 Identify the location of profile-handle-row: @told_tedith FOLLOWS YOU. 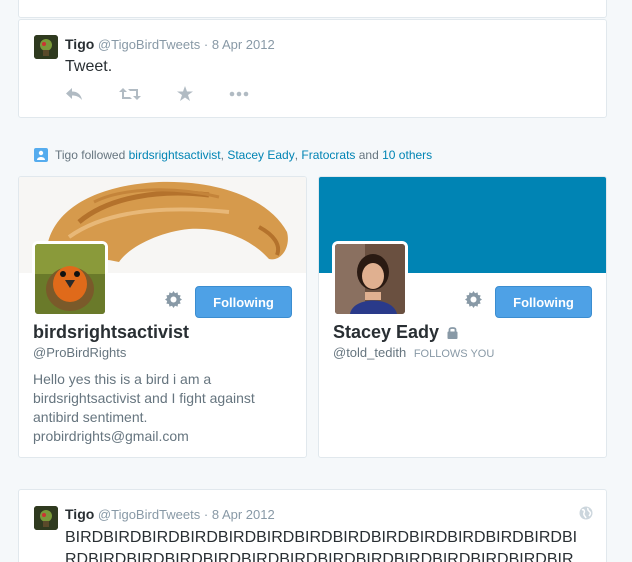
(413, 352).